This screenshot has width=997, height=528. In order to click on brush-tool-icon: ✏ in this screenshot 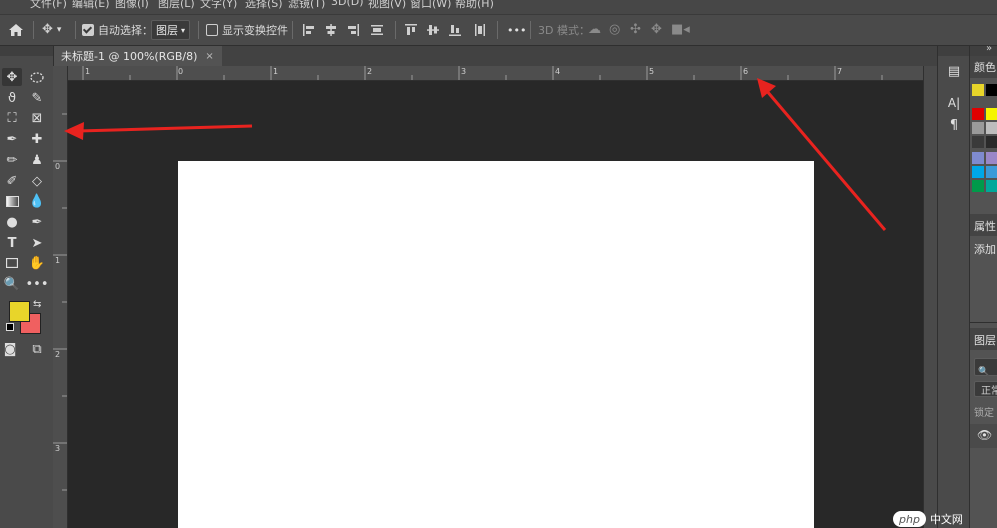, I will do `click(12, 160)`.